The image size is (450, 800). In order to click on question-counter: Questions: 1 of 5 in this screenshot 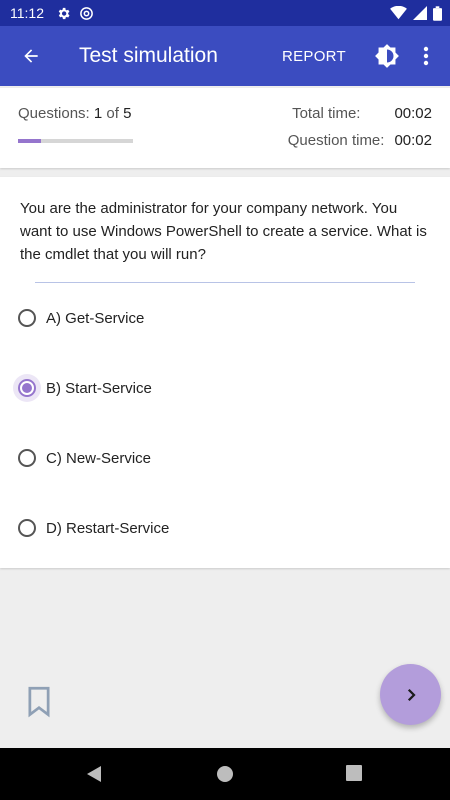, I will do `click(75, 113)`.